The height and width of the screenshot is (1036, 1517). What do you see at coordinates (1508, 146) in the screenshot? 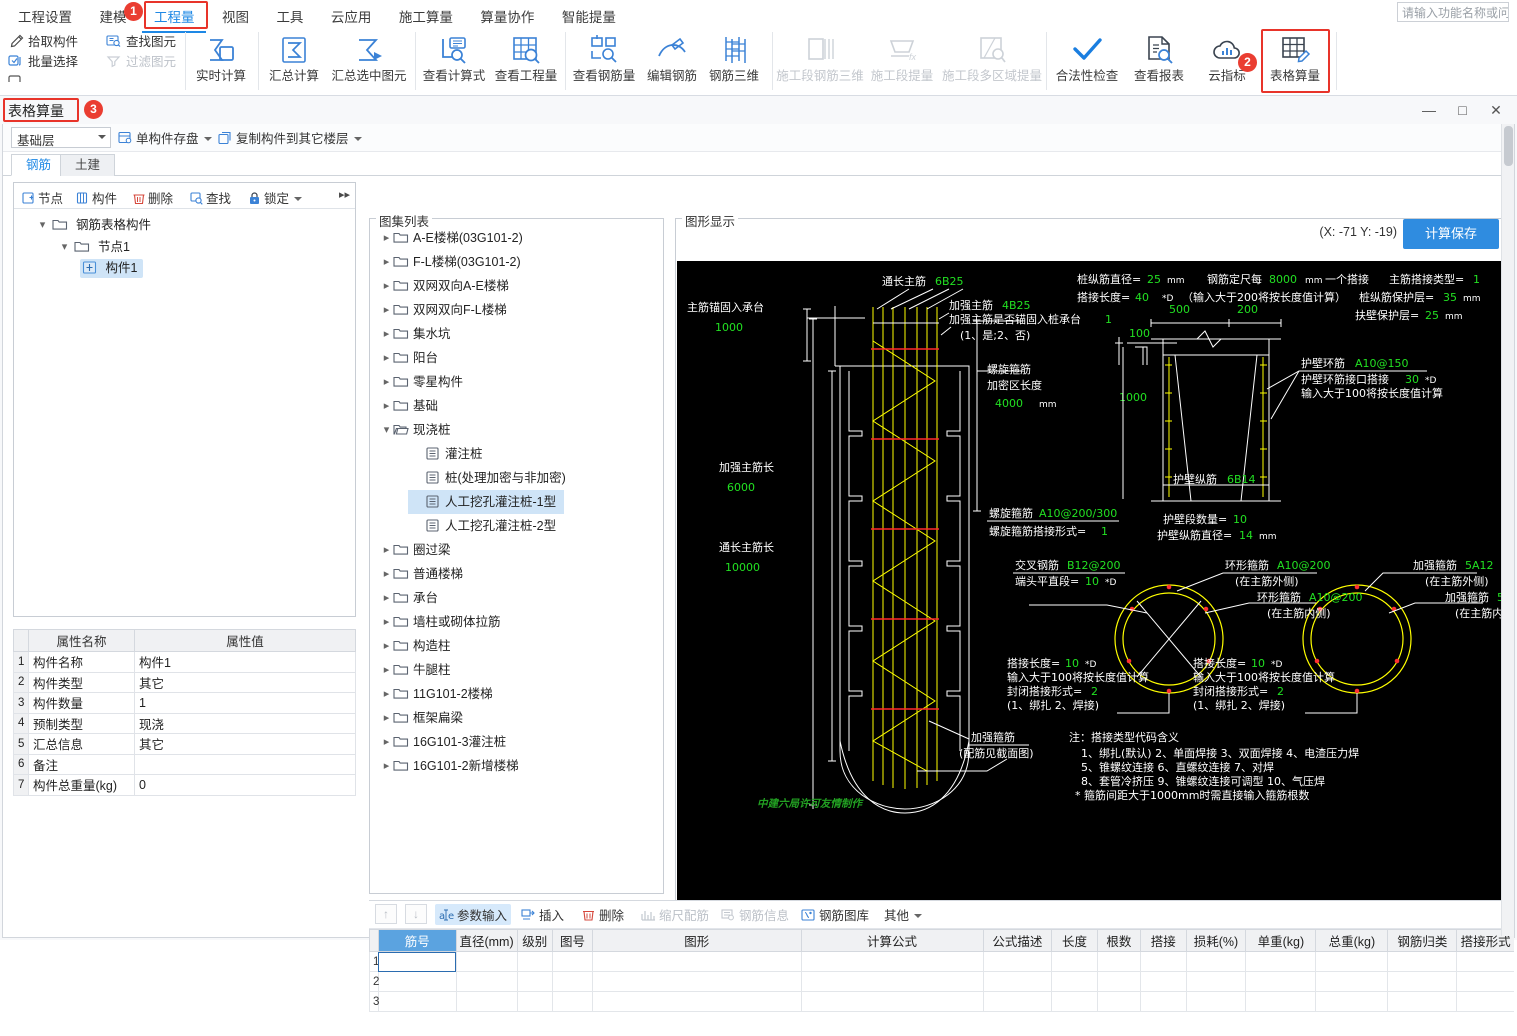
I see `scrollbar-thumb` at bounding box center [1508, 146].